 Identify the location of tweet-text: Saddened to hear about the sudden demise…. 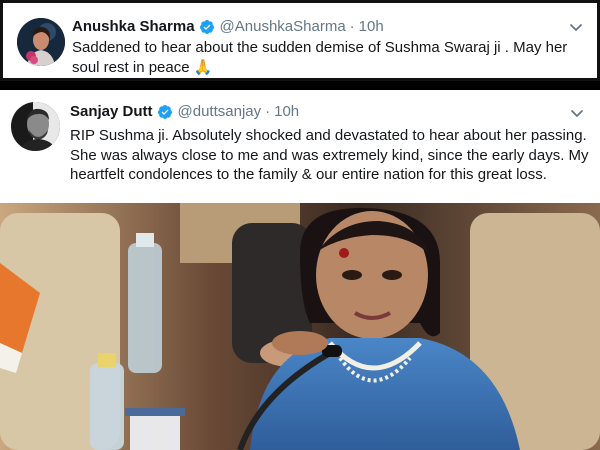
(332, 57).